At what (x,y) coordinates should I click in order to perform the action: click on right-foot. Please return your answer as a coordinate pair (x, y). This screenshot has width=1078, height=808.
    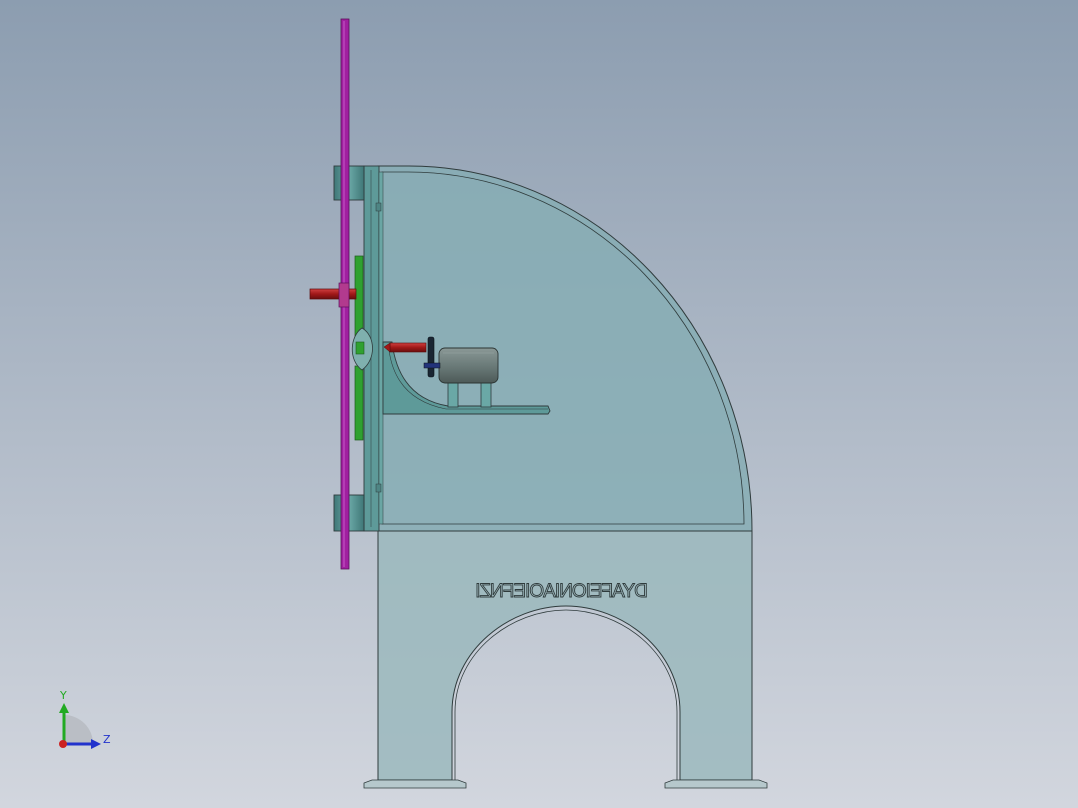
    Looking at the image, I should click on (716, 784).